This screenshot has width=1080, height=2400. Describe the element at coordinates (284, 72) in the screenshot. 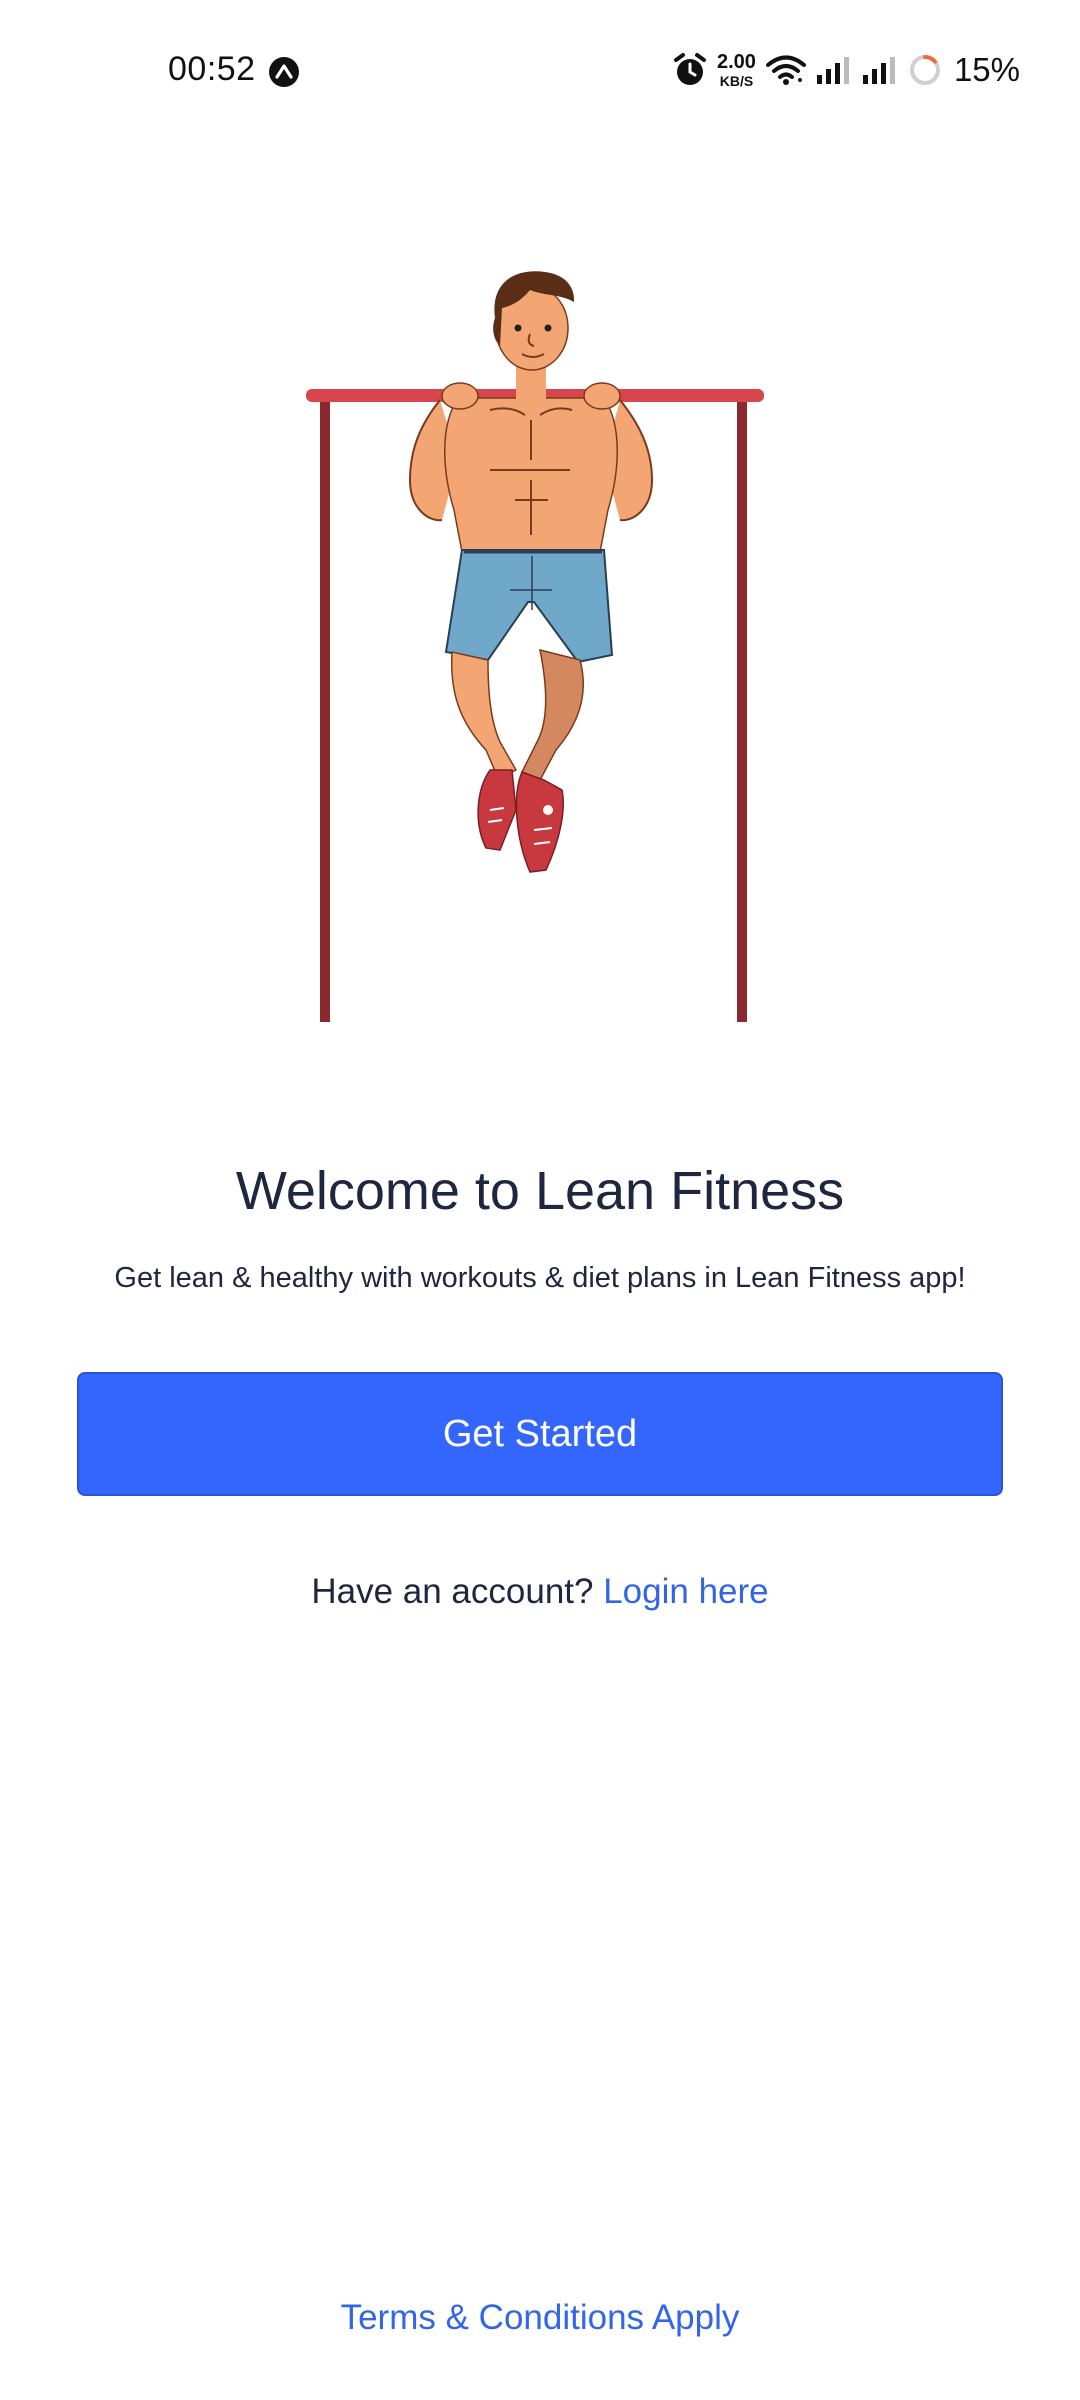

I see `app-notification-icon` at that location.